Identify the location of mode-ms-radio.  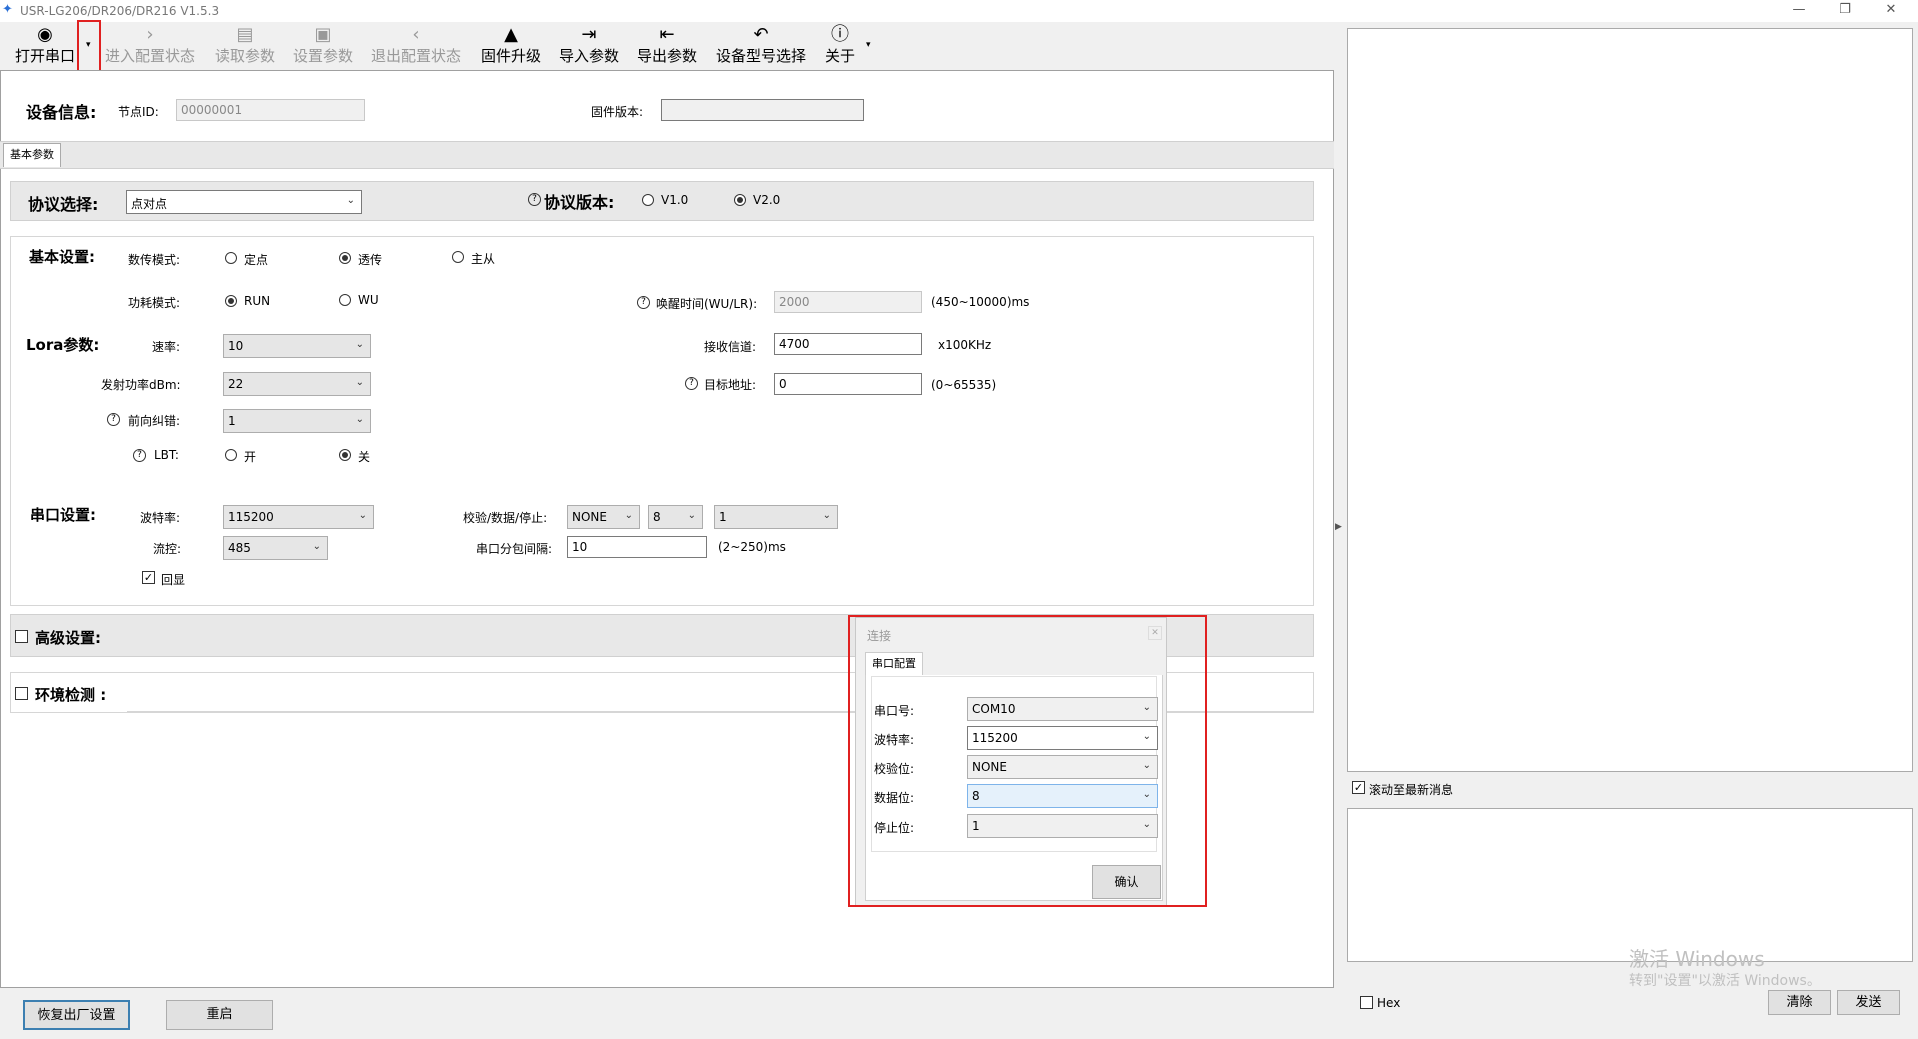
(458, 257).